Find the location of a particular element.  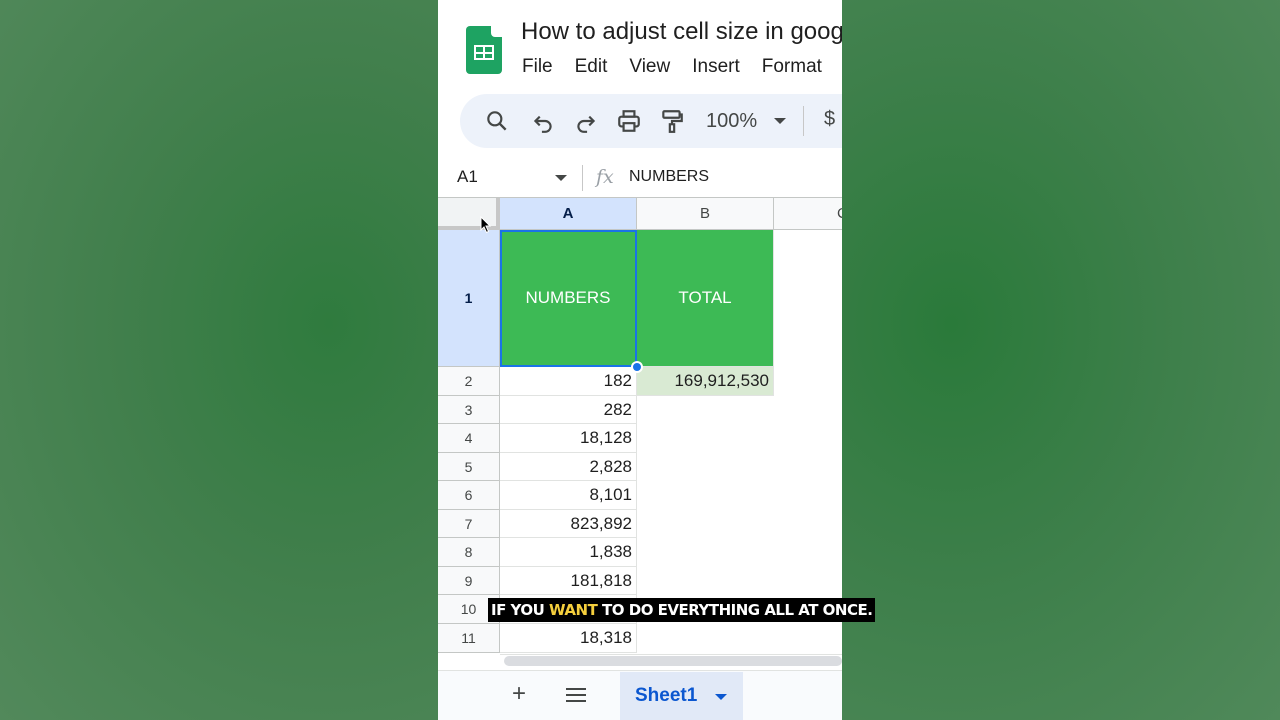

row-header-7: 7 is located at coordinates (469, 524).